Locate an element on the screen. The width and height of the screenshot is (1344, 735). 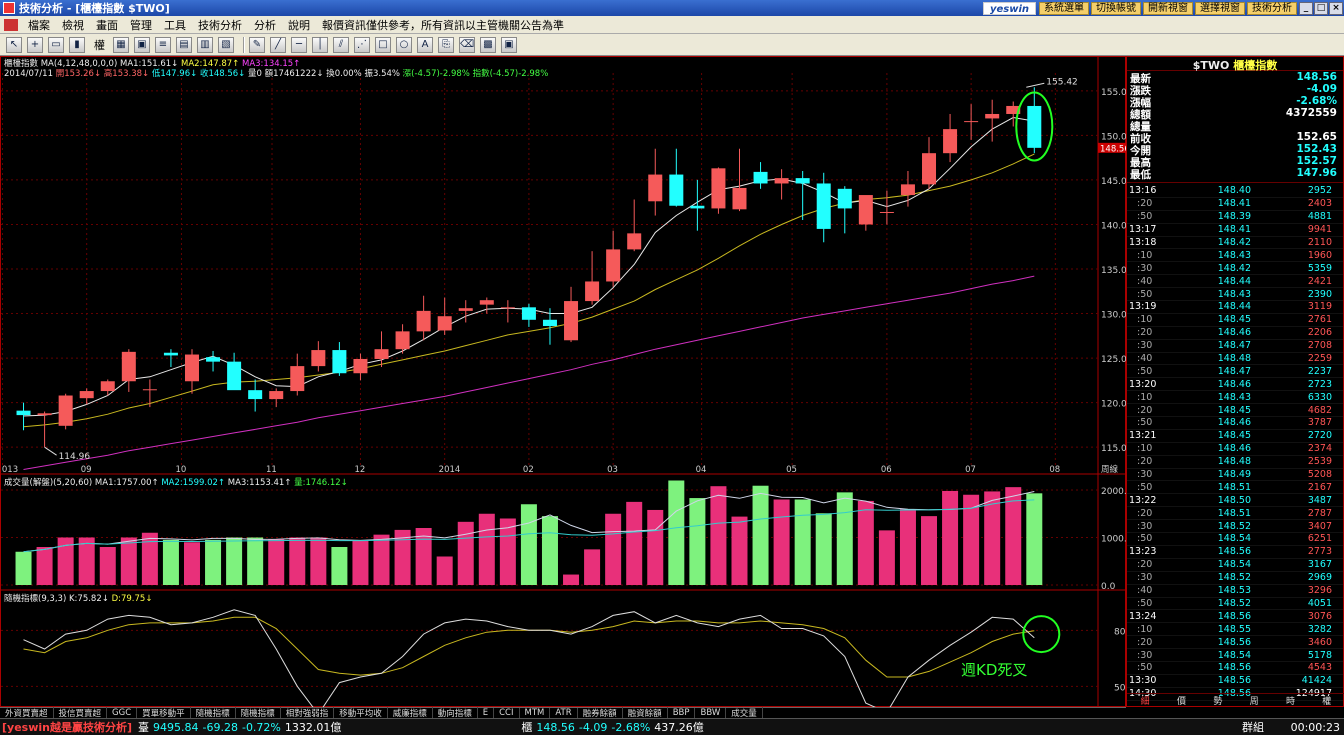
line-icon: ╱ is located at coordinates (278, 44).